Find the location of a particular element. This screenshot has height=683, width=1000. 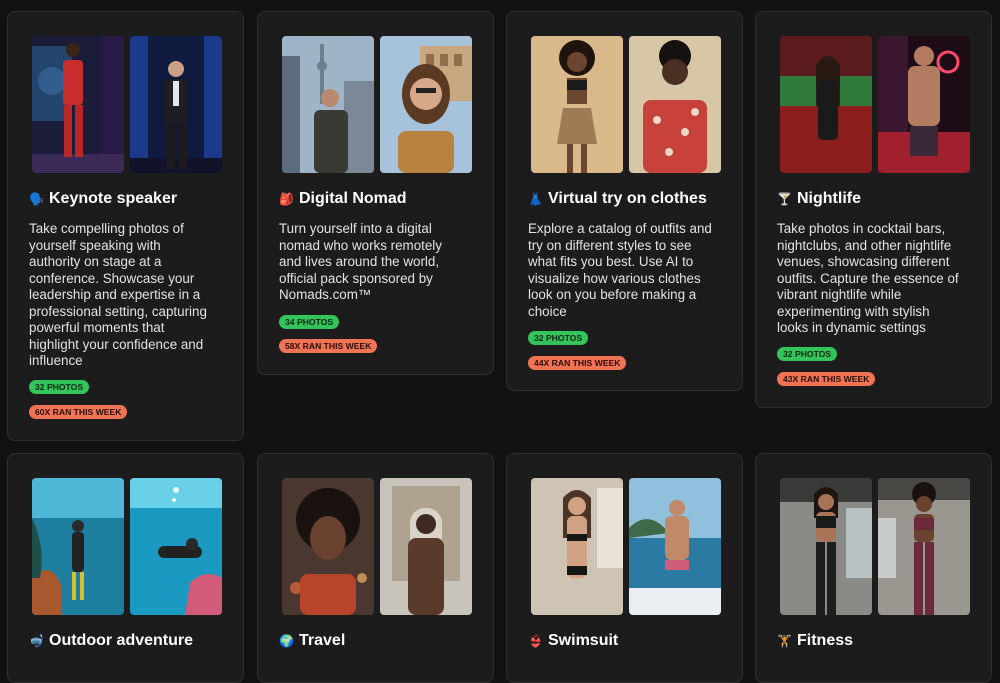

photo-woman-pleated-skirt is located at coordinates (577, 104).